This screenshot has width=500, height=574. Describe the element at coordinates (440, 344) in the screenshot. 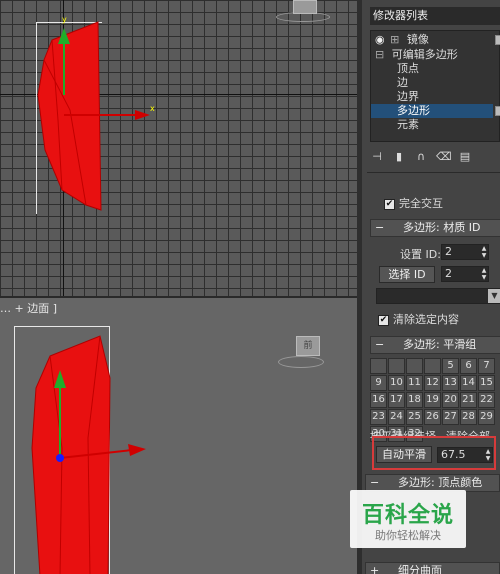

I see `rollout-title: 多边形: 平滑组` at that location.